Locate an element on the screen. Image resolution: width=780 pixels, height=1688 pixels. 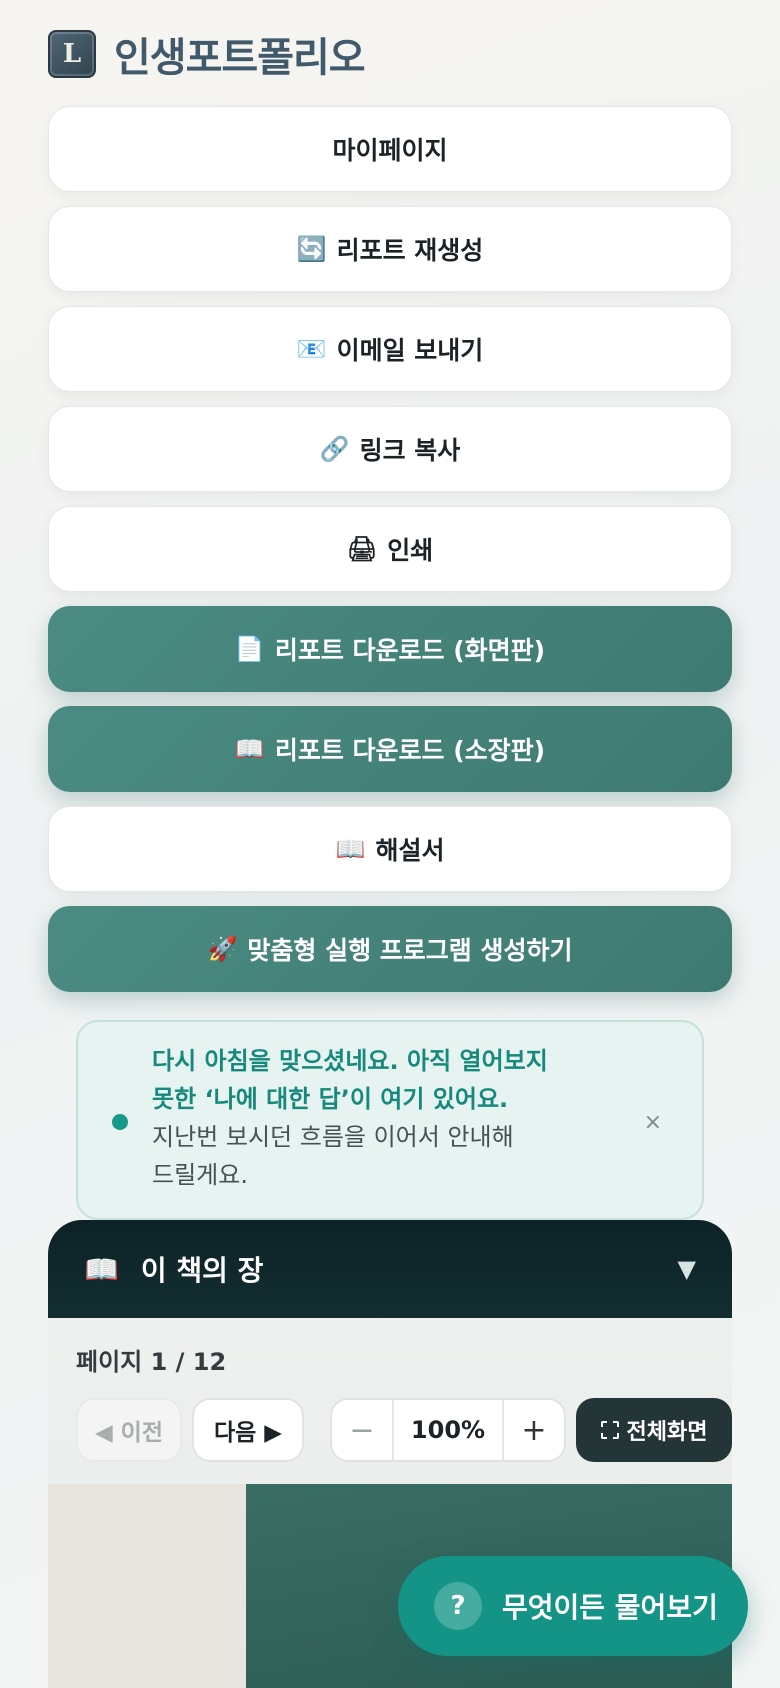
page-indicator: 페이지 1 / 12 is located at coordinates (151, 1362).